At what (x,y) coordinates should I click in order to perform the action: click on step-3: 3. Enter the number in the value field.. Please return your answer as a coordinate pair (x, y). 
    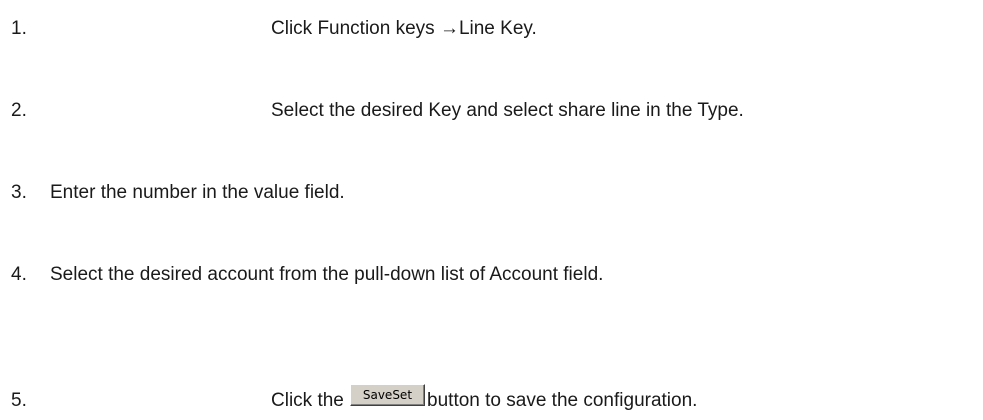
    Looking at the image, I should click on (491, 193).